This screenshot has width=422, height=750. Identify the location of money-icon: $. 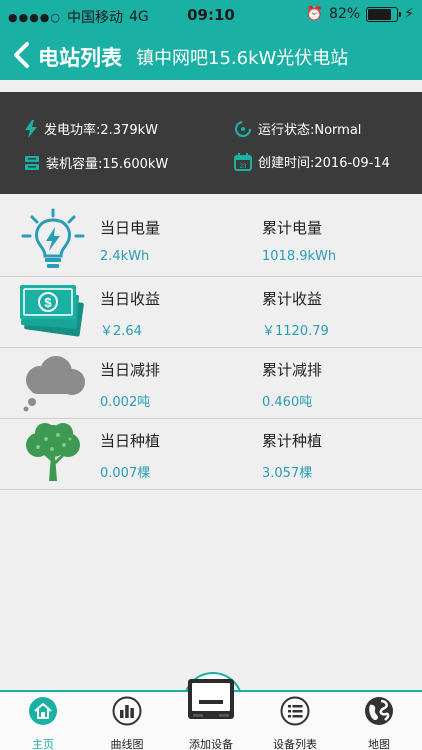
(52, 311).